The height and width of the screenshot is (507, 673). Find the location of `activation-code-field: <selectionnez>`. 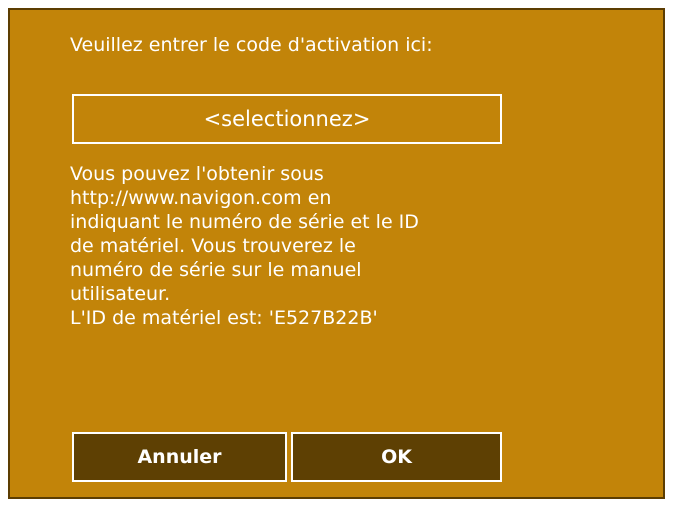

activation-code-field: <selectionnez> is located at coordinates (287, 119).